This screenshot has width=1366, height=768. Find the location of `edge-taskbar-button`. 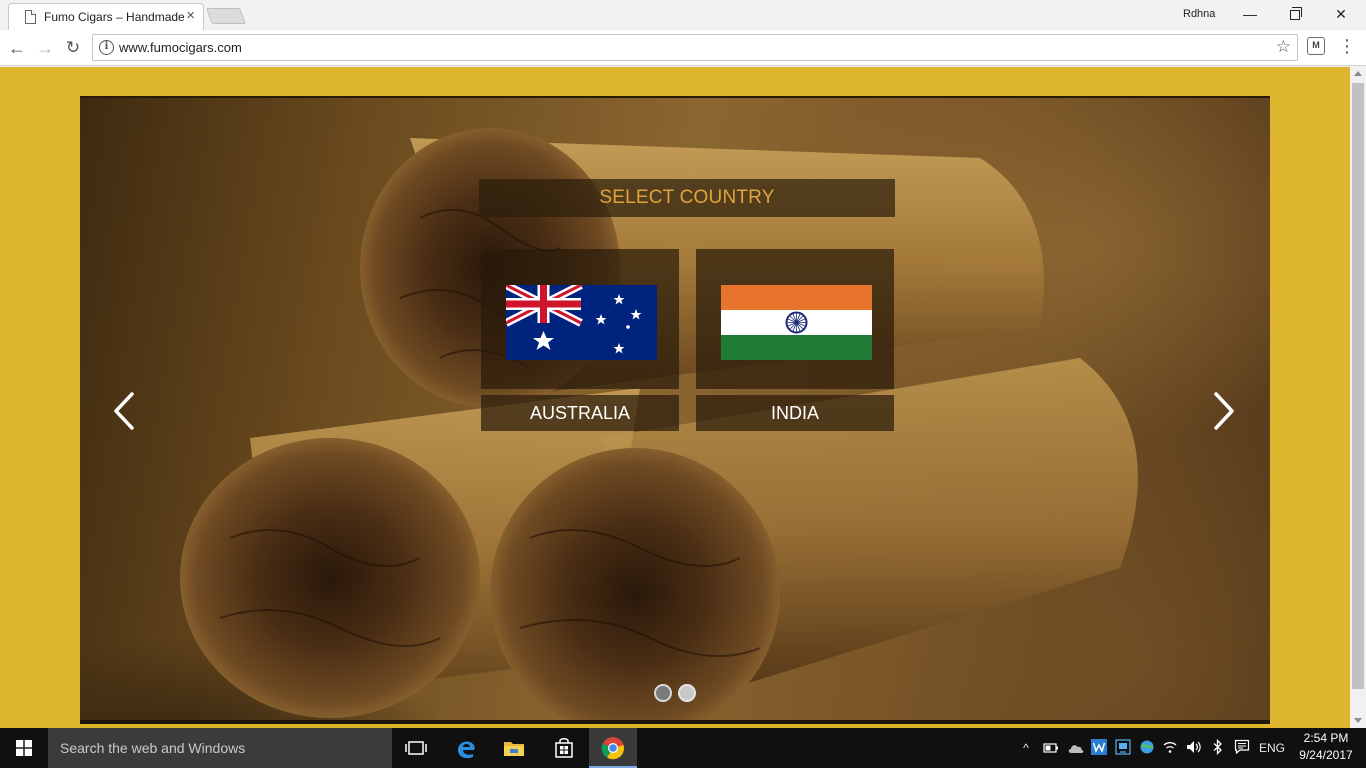

edge-taskbar-button is located at coordinates (466, 748).